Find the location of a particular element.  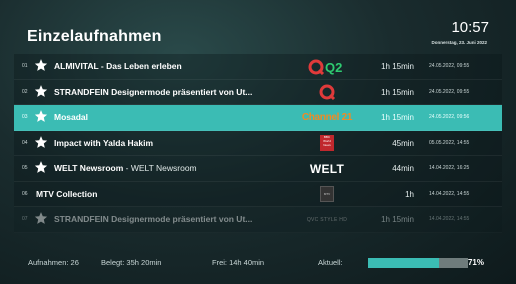

recording-date: 24.05.2022, 09:56 is located at coordinates (449, 117).